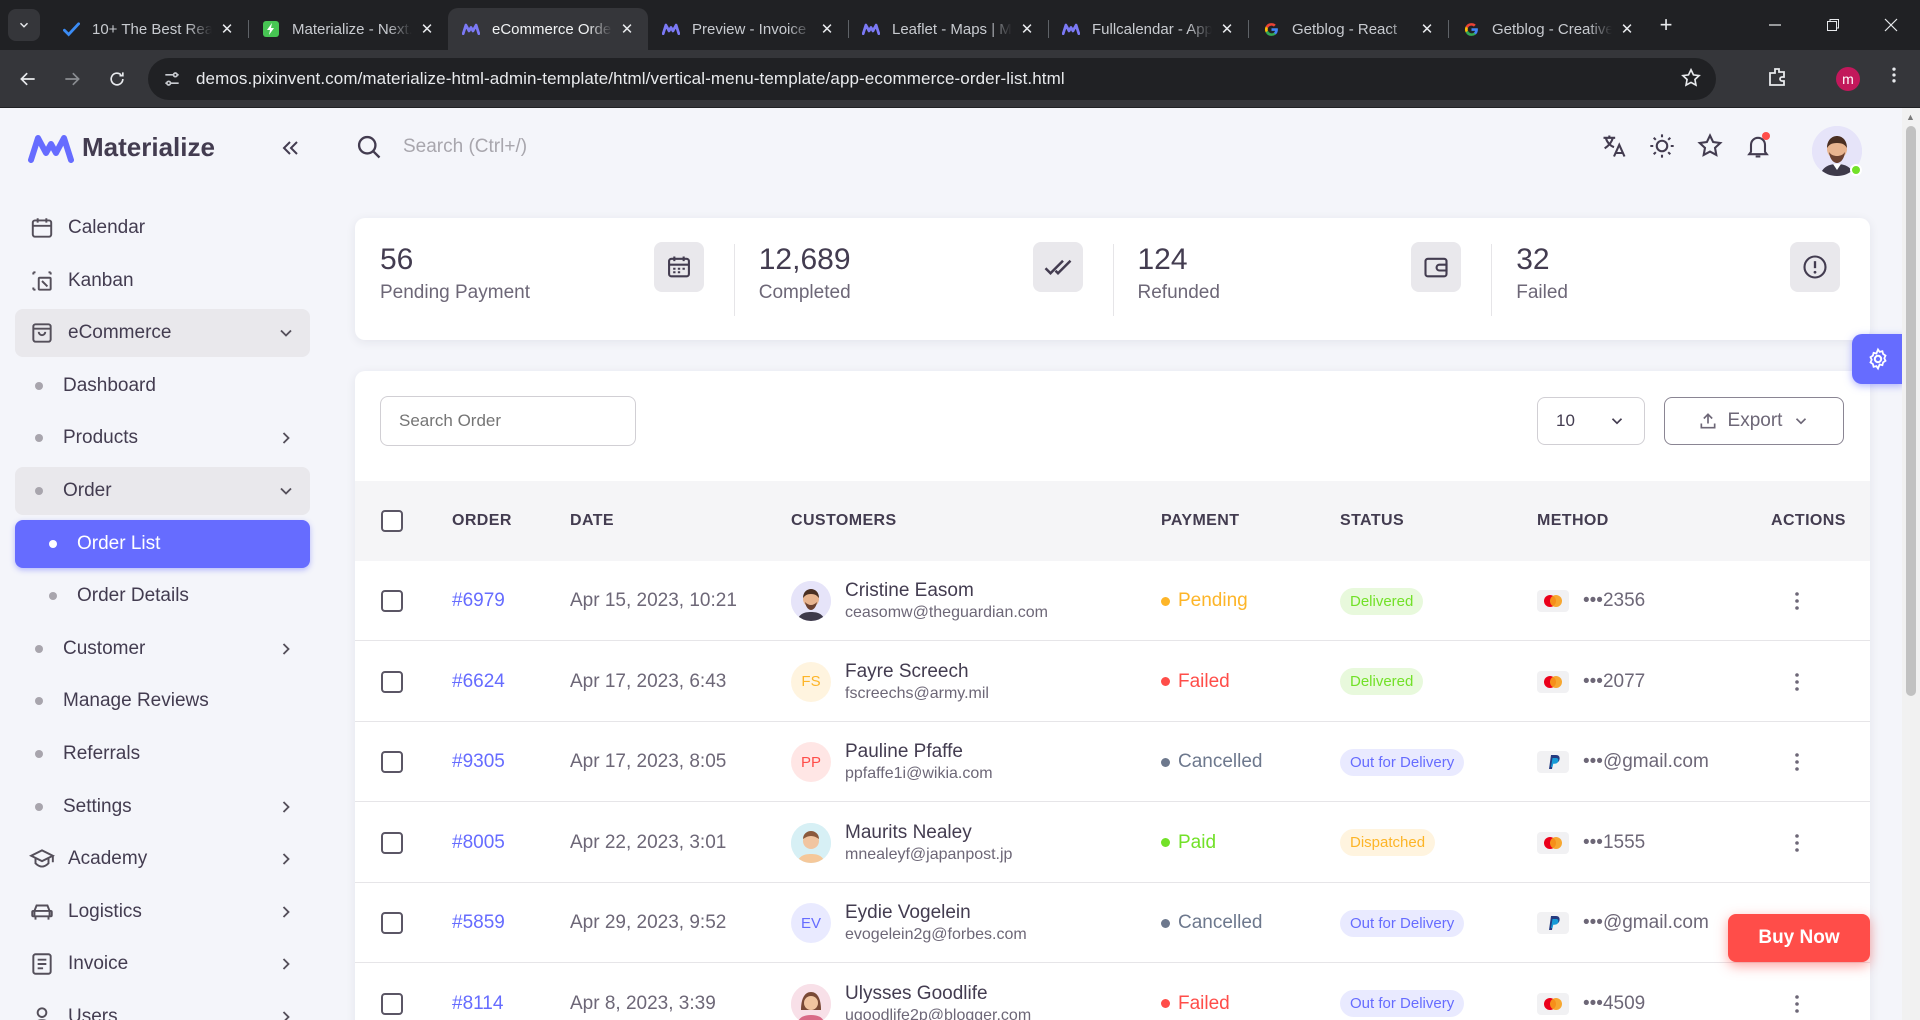 The width and height of the screenshot is (1920, 1020). What do you see at coordinates (162, 490) in the screenshot?
I see `sidebar-item-order: Order` at bounding box center [162, 490].